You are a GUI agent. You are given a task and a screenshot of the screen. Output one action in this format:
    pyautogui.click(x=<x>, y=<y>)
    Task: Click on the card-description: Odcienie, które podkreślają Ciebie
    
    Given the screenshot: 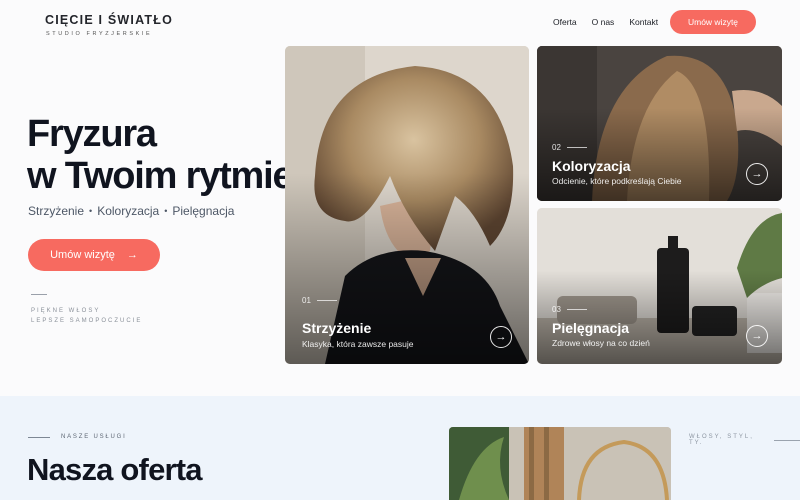 What is the action you would take?
    pyautogui.click(x=617, y=181)
    